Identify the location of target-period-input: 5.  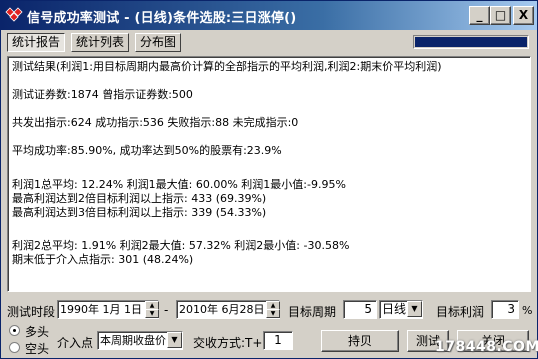
(360, 309).